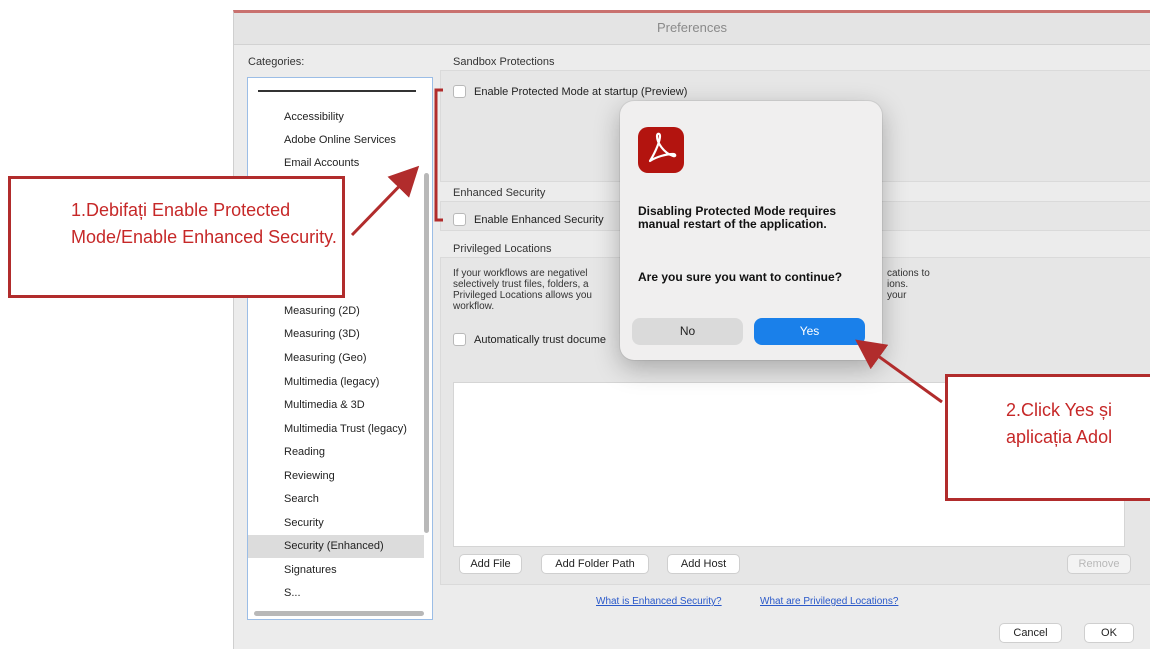  I want to click on arrow-to-checkboxes, so click(385, 201).